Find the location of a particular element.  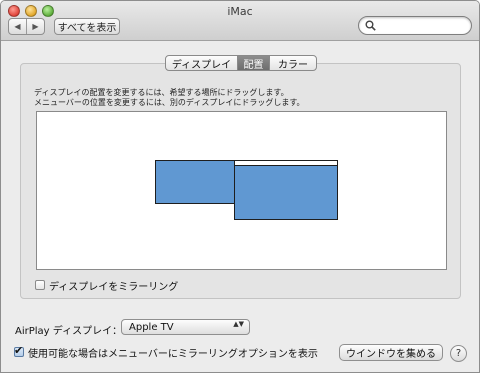

popup-arrows-icon: ▲▼ is located at coordinates (238, 324).